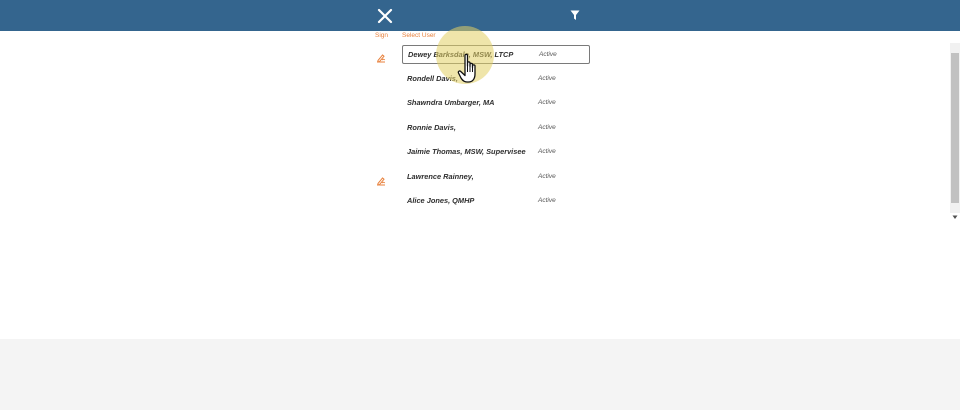 Image resolution: width=960 pixels, height=410 pixels. Describe the element at coordinates (385, 16) in the screenshot. I see `close-icon` at that location.